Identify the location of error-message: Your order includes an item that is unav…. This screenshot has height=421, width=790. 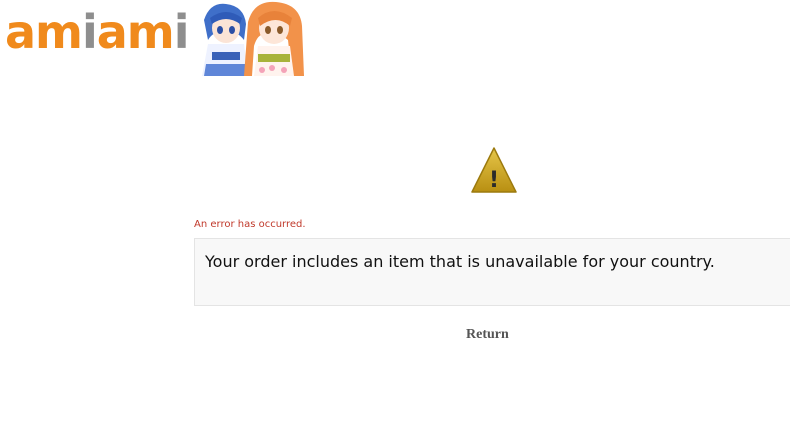
(460, 261).